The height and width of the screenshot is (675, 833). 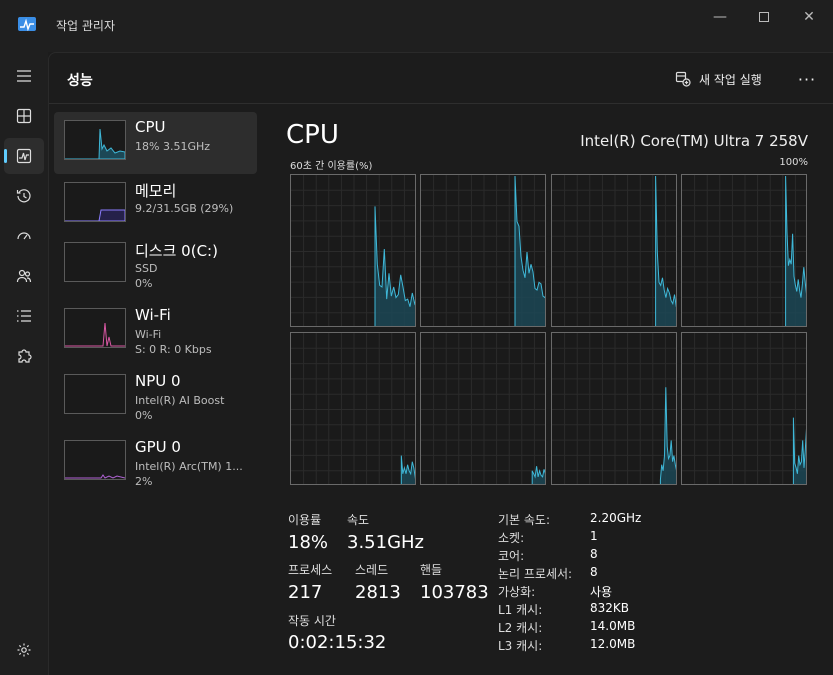 I want to click on uptime-label: 작동 시간, so click(x=312, y=621).